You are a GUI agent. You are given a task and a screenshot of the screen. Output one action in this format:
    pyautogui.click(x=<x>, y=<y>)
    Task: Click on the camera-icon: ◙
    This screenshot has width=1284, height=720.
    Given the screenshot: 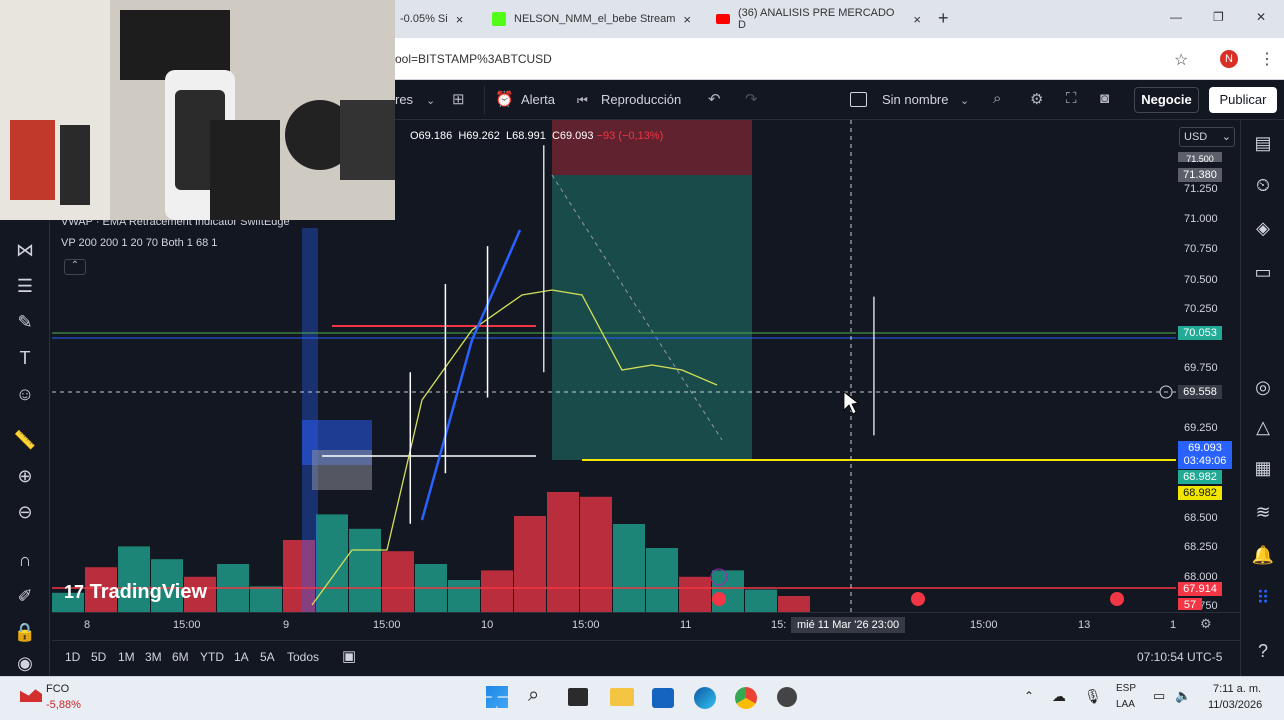 What is the action you would take?
    pyautogui.click(x=1104, y=98)
    